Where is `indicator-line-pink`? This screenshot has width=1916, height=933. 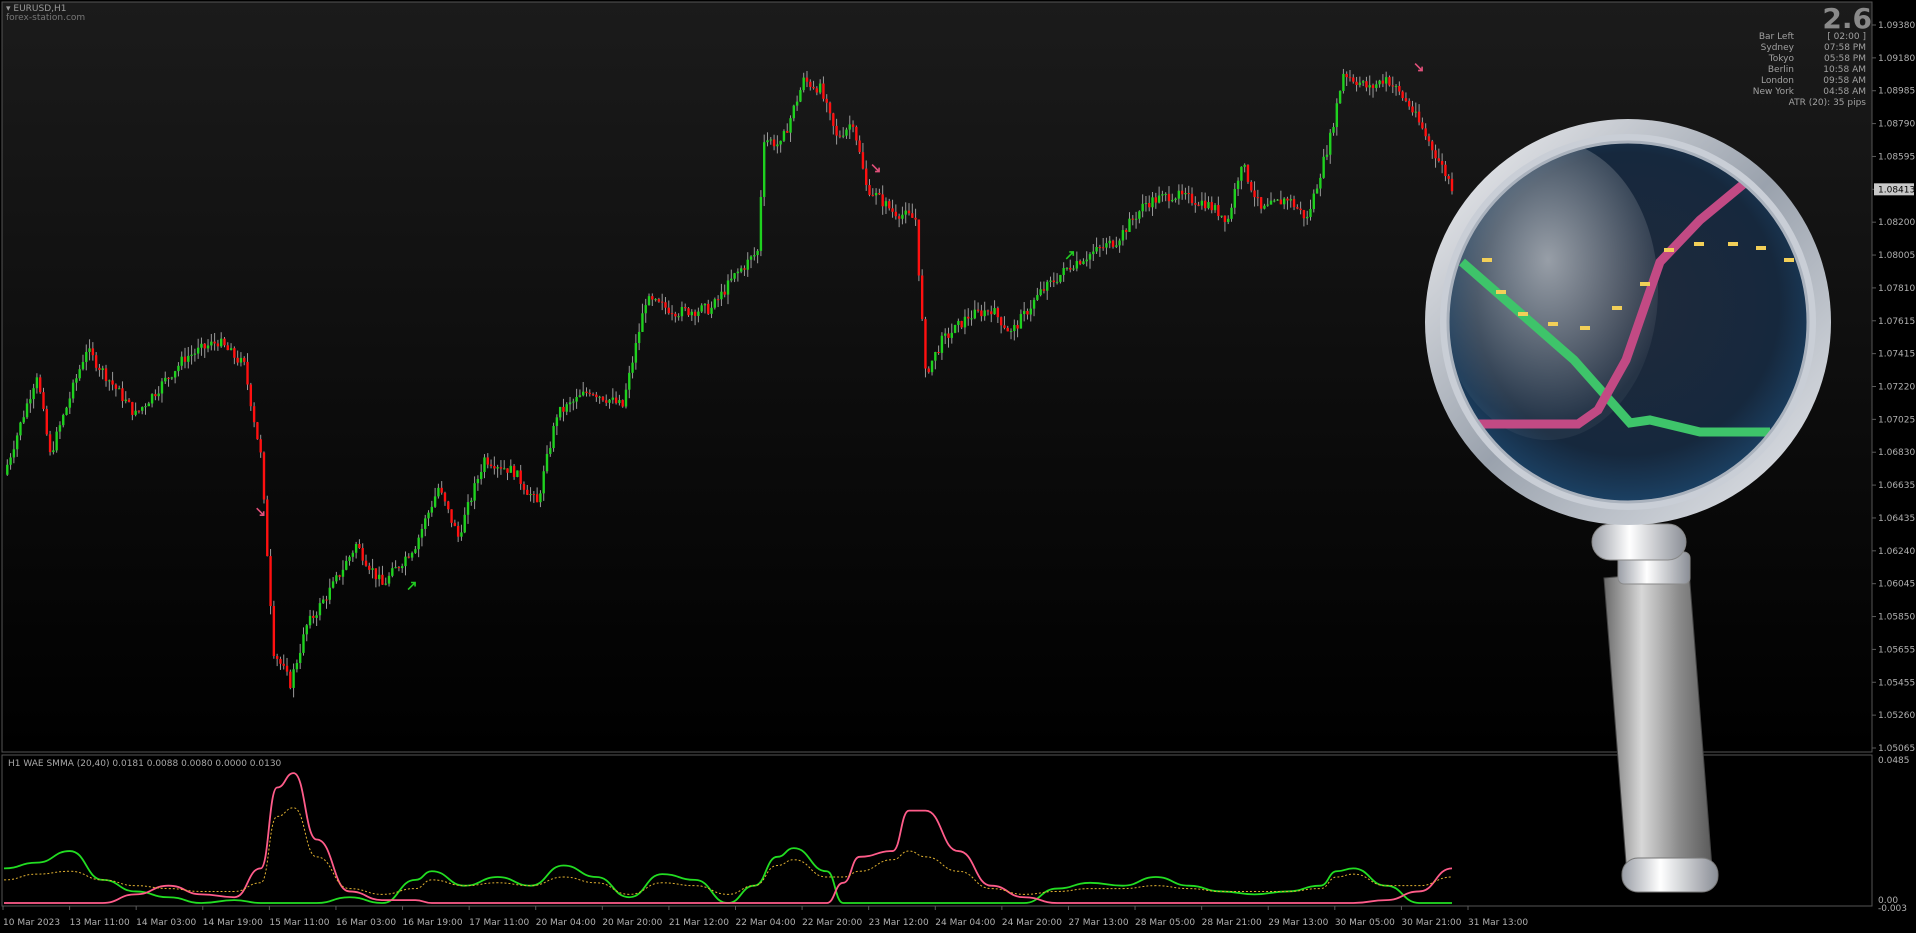
indicator-line-pink is located at coordinates (728, 838).